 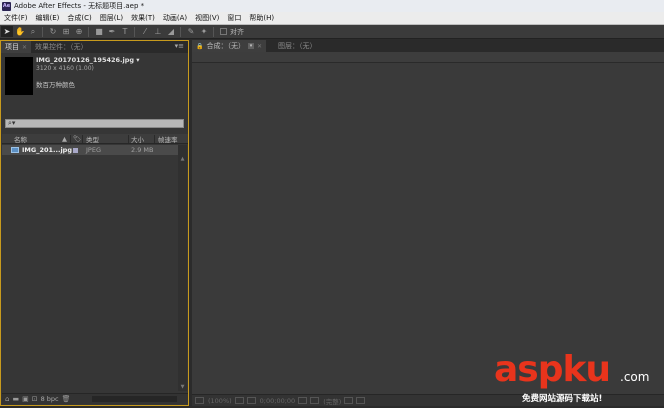 What do you see at coordinates (145, 31) in the screenshot?
I see `brush-tool-icon: ⁄` at bounding box center [145, 31].